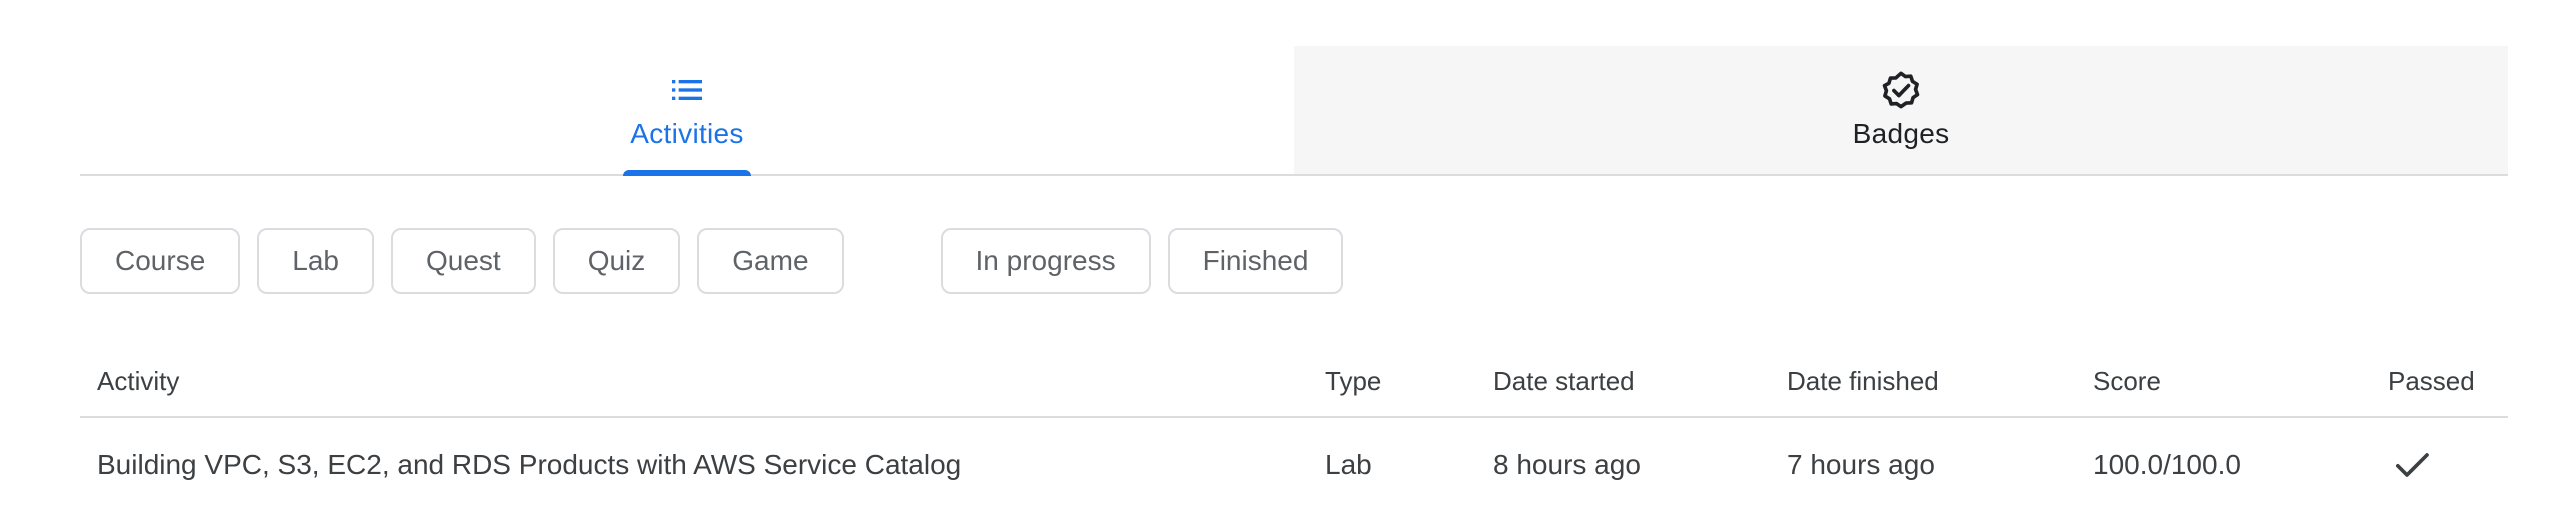 This screenshot has width=2564, height=516. What do you see at coordinates (1901, 90) in the screenshot?
I see `badge-check-icon` at bounding box center [1901, 90].